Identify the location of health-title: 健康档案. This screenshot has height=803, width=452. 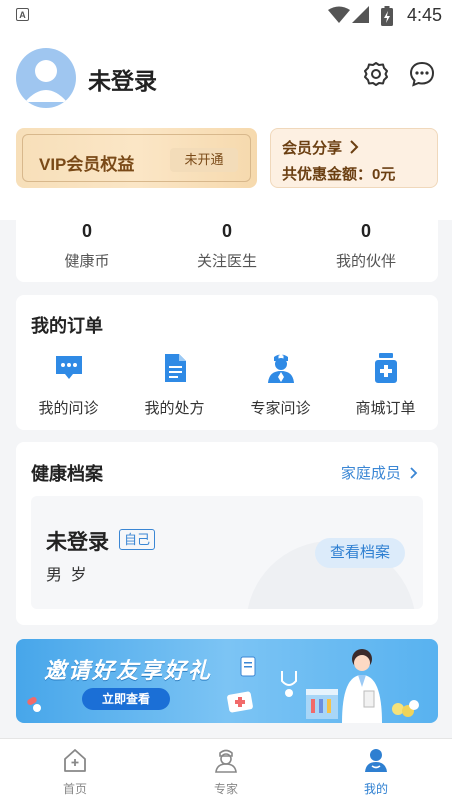
(67, 474).